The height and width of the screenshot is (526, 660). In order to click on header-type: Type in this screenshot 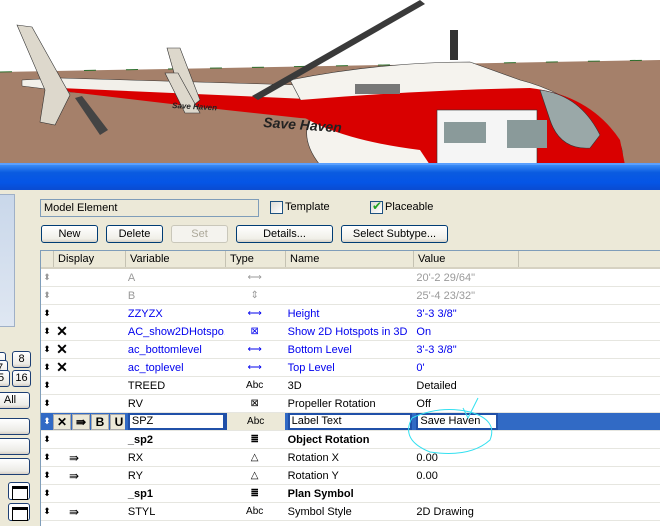, I will do `click(255, 259)`.